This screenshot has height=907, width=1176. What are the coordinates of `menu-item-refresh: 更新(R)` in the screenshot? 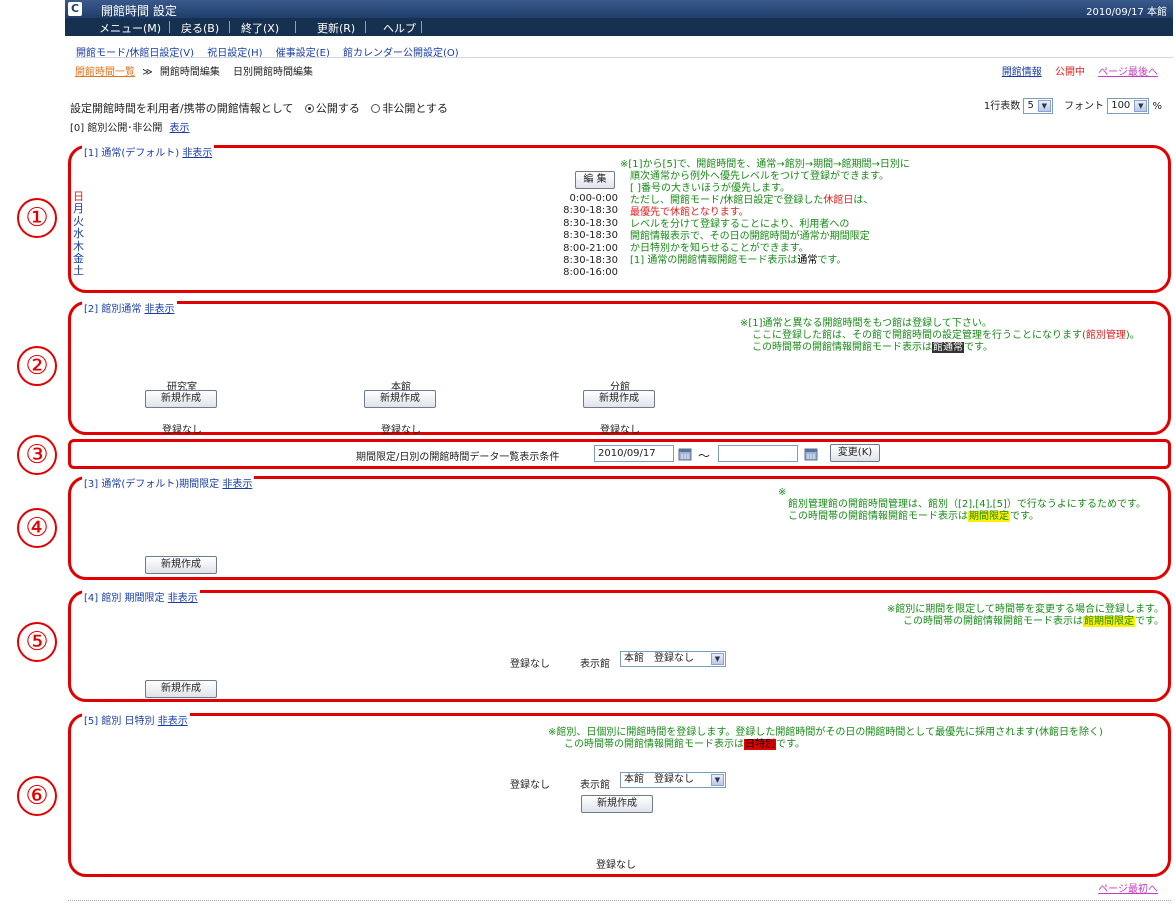 It's located at (336, 28).